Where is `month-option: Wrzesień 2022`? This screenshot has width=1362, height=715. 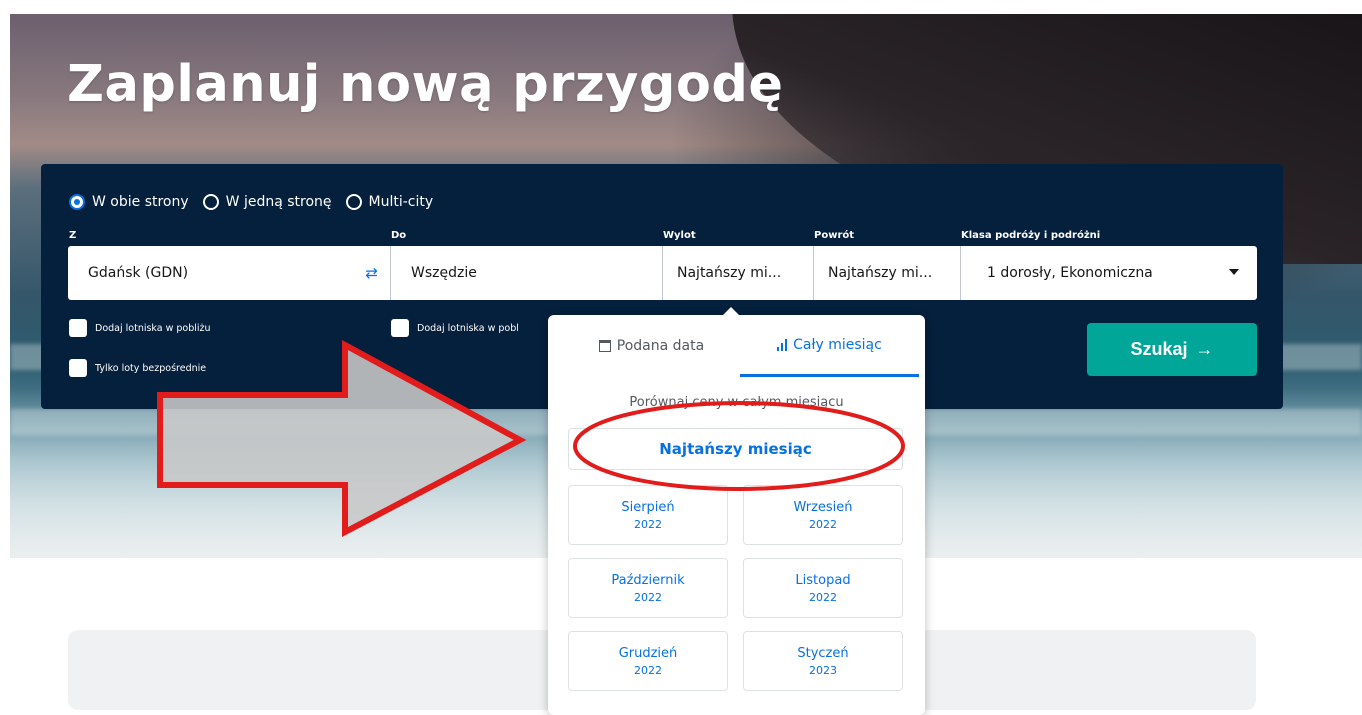
month-option: Wrzesień 2022 is located at coordinates (823, 515).